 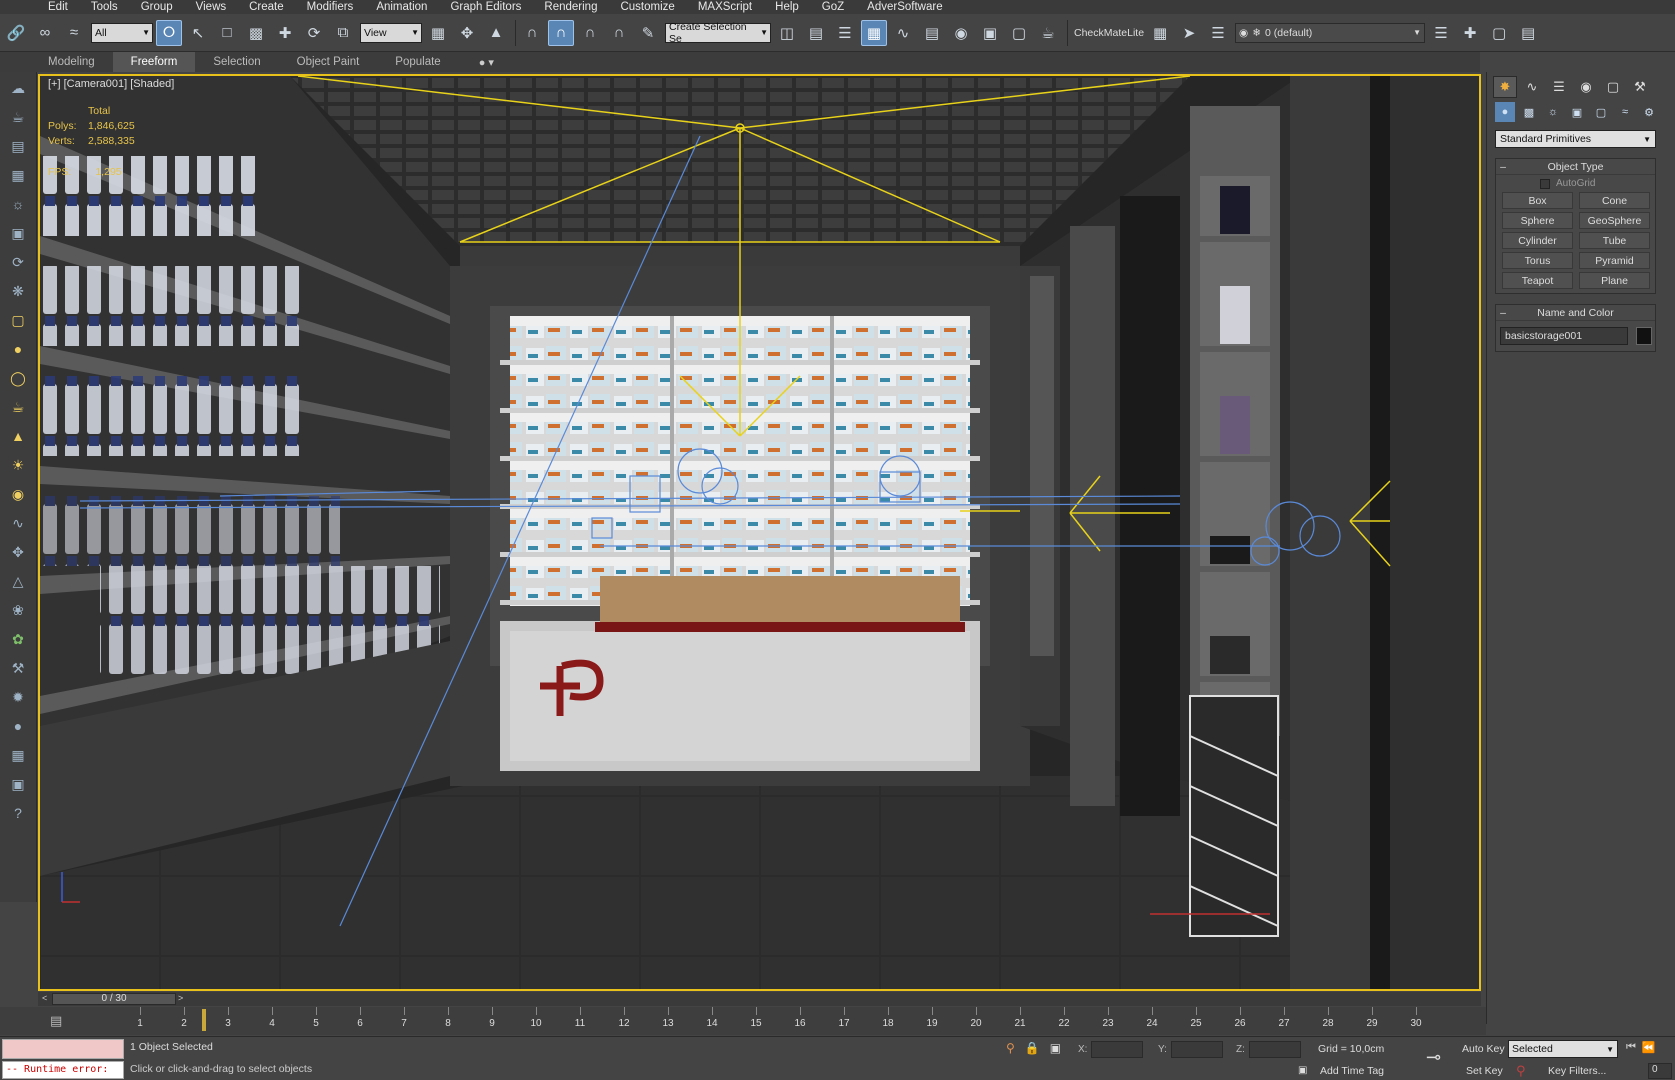 What do you see at coordinates (1601, 112) in the screenshot?
I see `helpers-icon: ▢` at bounding box center [1601, 112].